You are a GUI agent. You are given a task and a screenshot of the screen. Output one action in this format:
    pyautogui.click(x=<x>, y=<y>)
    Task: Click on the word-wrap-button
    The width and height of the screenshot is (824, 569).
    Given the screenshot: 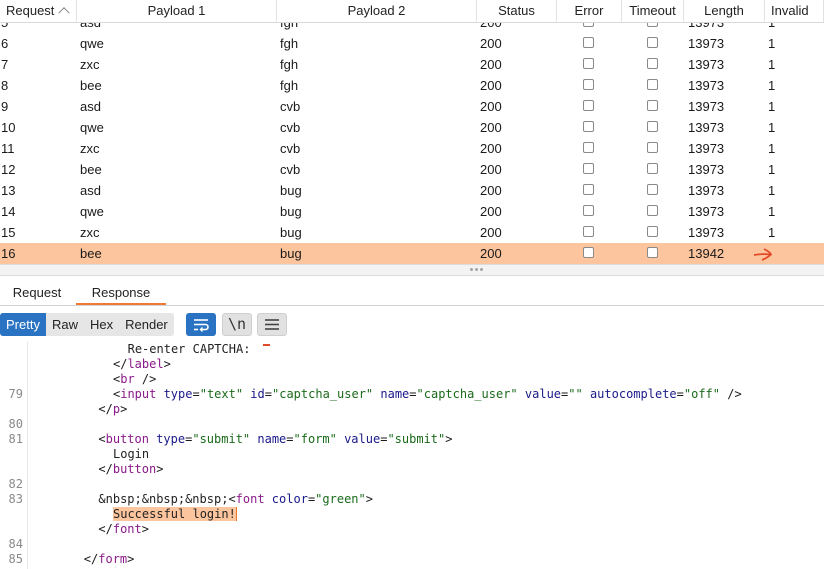 What is the action you would take?
    pyautogui.click(x=201, y=324)
    